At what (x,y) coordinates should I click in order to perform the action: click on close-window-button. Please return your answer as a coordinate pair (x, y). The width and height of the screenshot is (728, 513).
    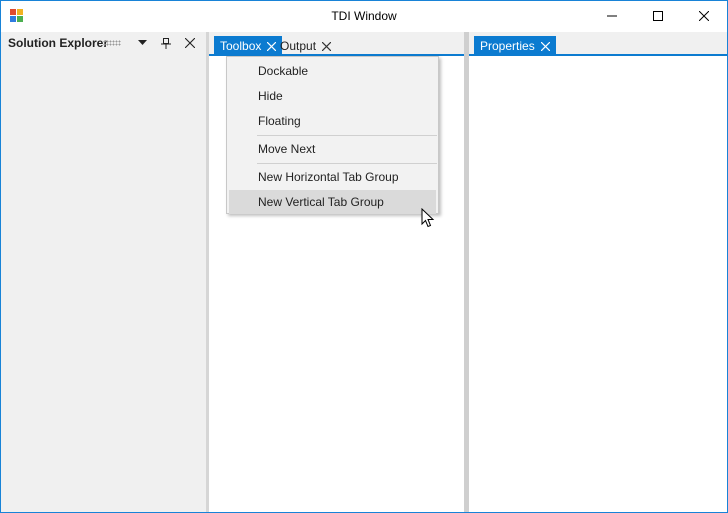
    Looking at the image, I should click on (704, 16).